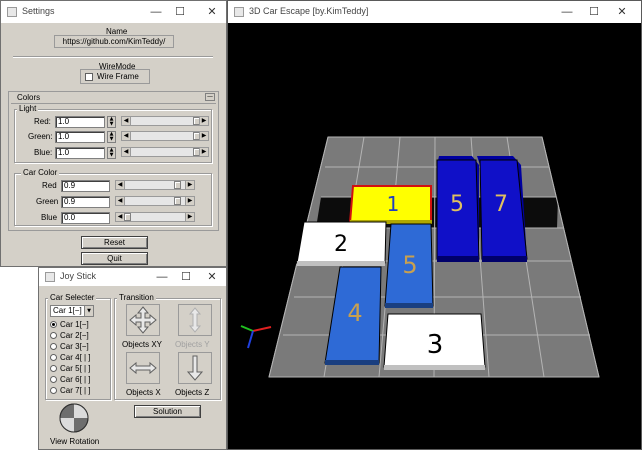 The height and width of the screenshot is (450, 642). I want to click on light-red-slider: ◀ ▶, so click(165, 121).